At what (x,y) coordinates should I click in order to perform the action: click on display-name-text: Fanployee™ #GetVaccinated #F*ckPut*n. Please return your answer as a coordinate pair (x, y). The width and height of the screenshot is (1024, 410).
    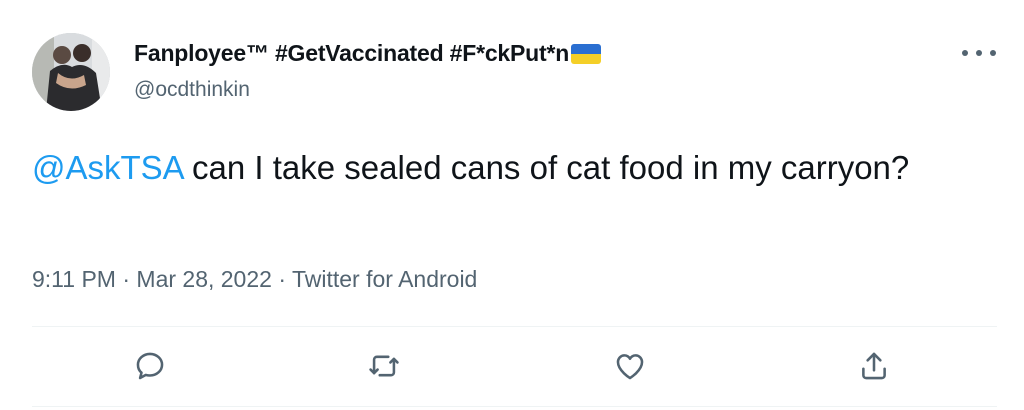
    Looking at the image, I should click on (352, 53).